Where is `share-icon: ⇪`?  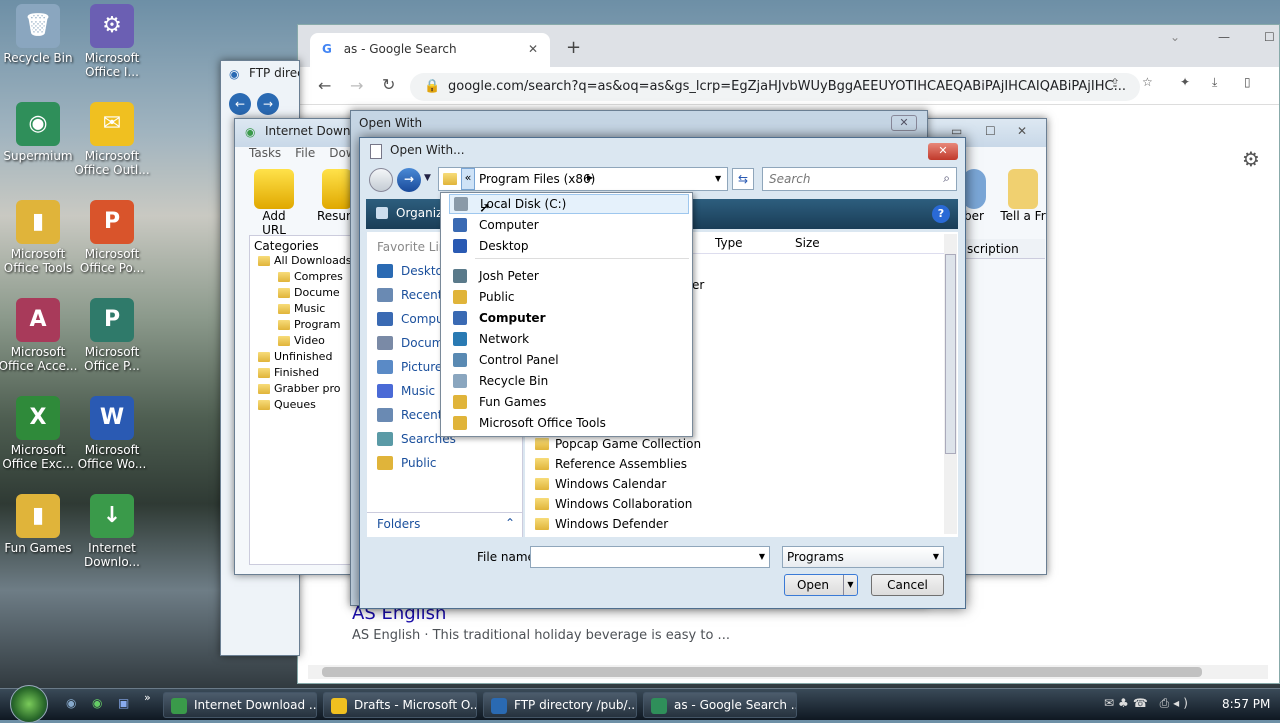
share-icon: ⇪ is located at coordinates (1115, 83).